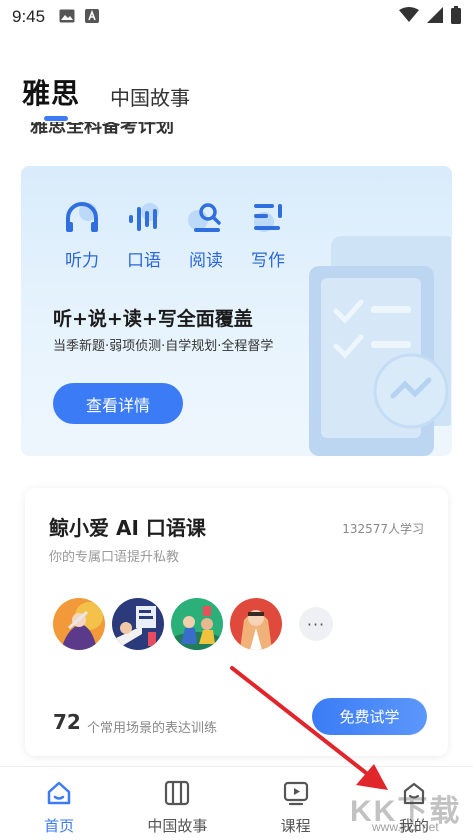 This screenshot has height=840, width=473. What do you see at coordinates (153, 319) in the screenshot?
I see `banner-headline: 听+说+读+写全面覆盖` at bounding box center [153, 319].